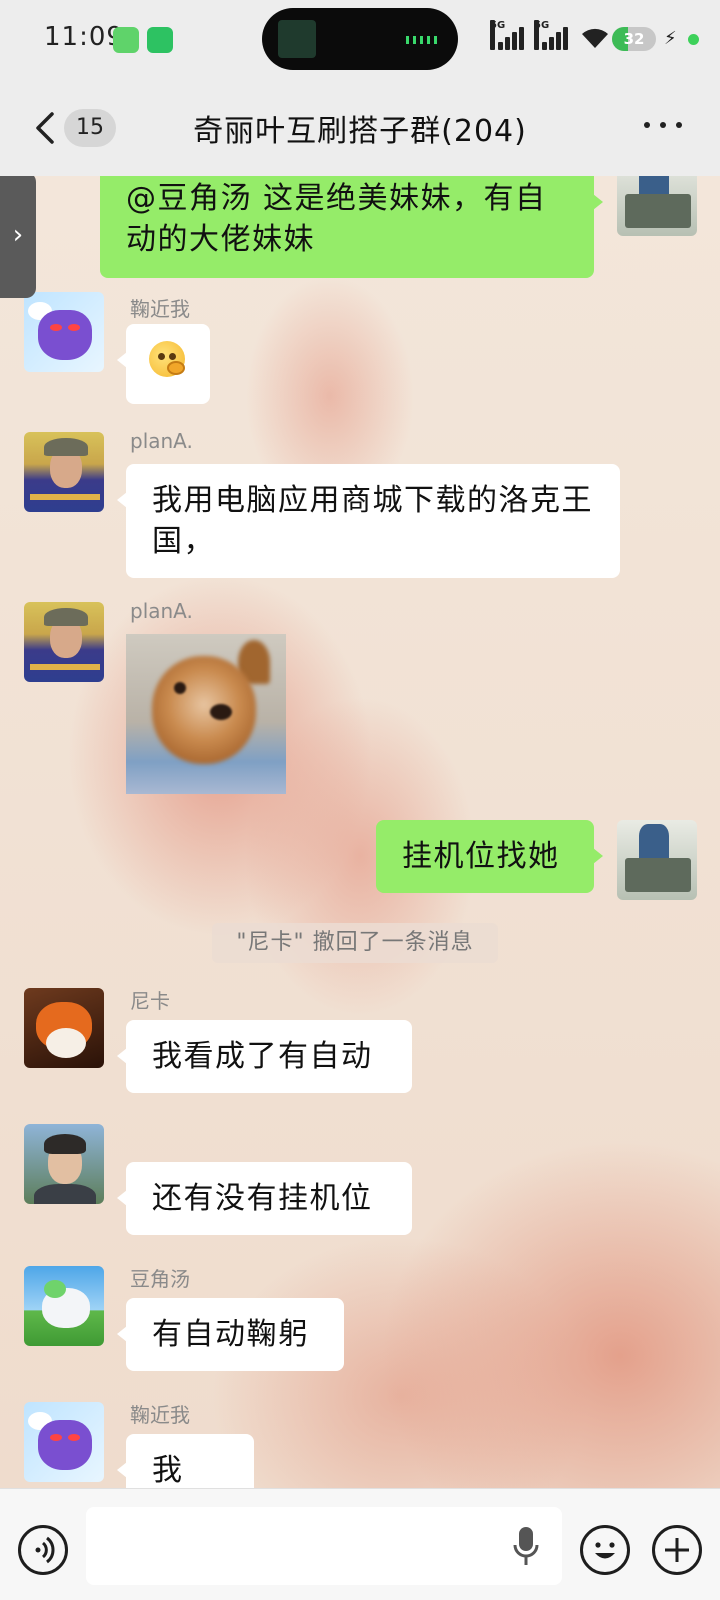  I want to click on privacy-dot-icon, so click(693, 39).